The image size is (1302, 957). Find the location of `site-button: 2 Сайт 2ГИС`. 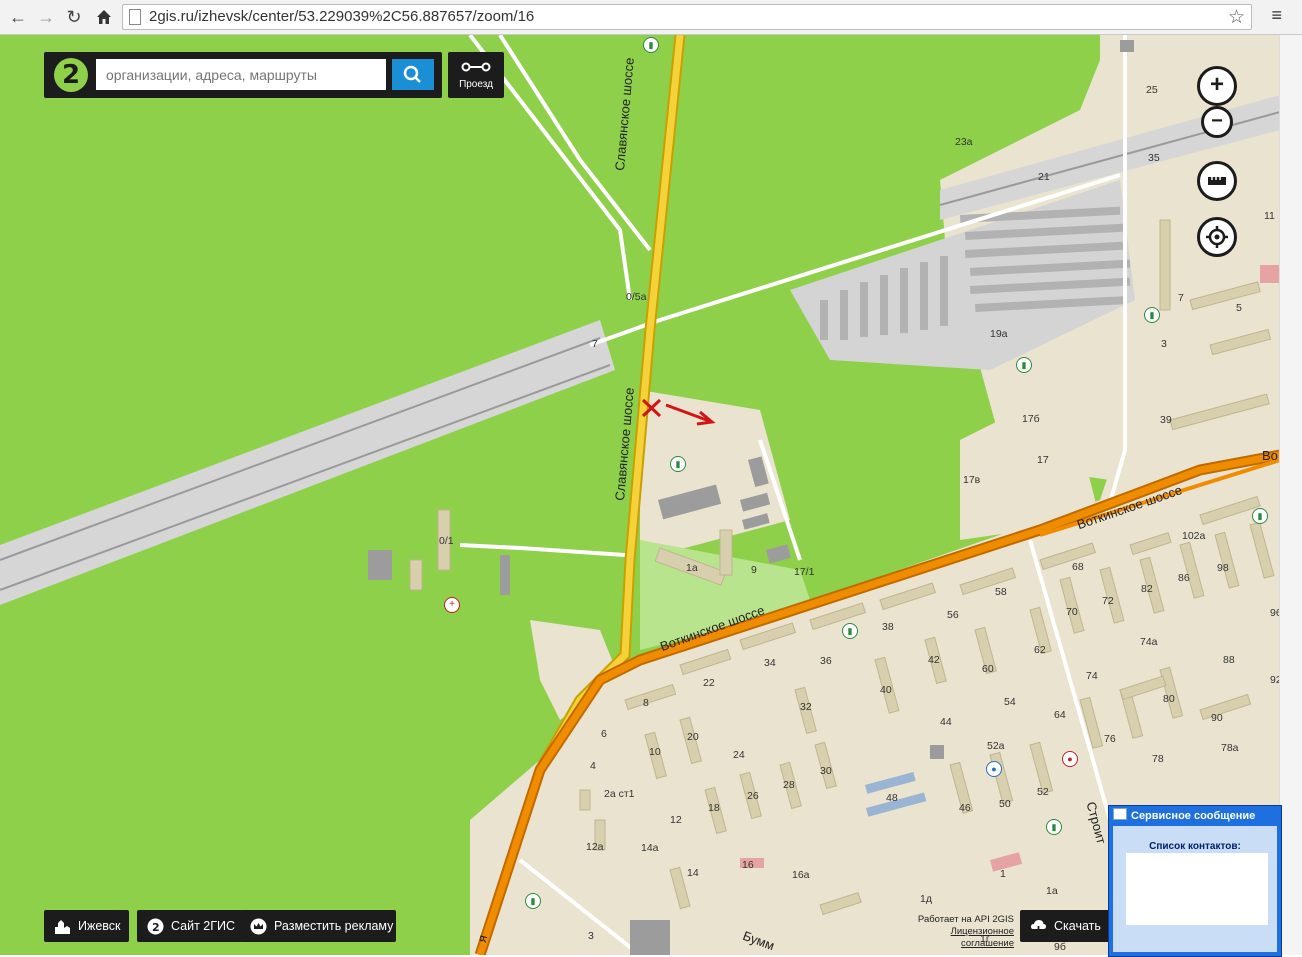

site-button: 2 Сайт 2ГИС is located at coordinates (189, 926).